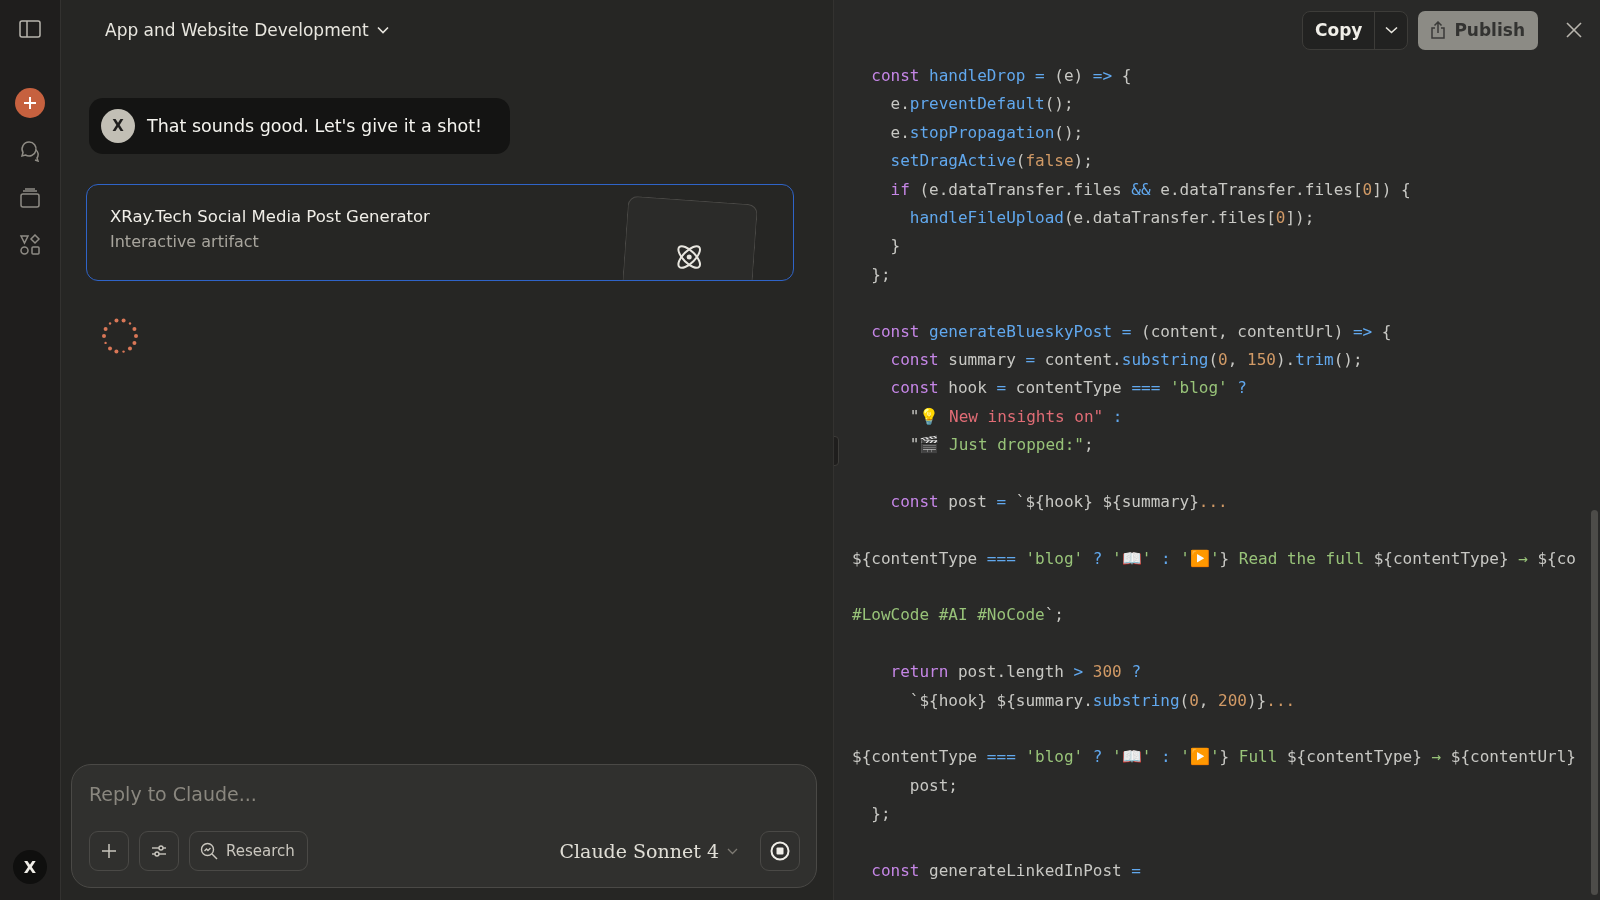 The height and width of the screenshot is (900, 1600). I want to click on code-line: const generateBlueskyPost = (content, contentUrl) => {, so click(1131, 331).